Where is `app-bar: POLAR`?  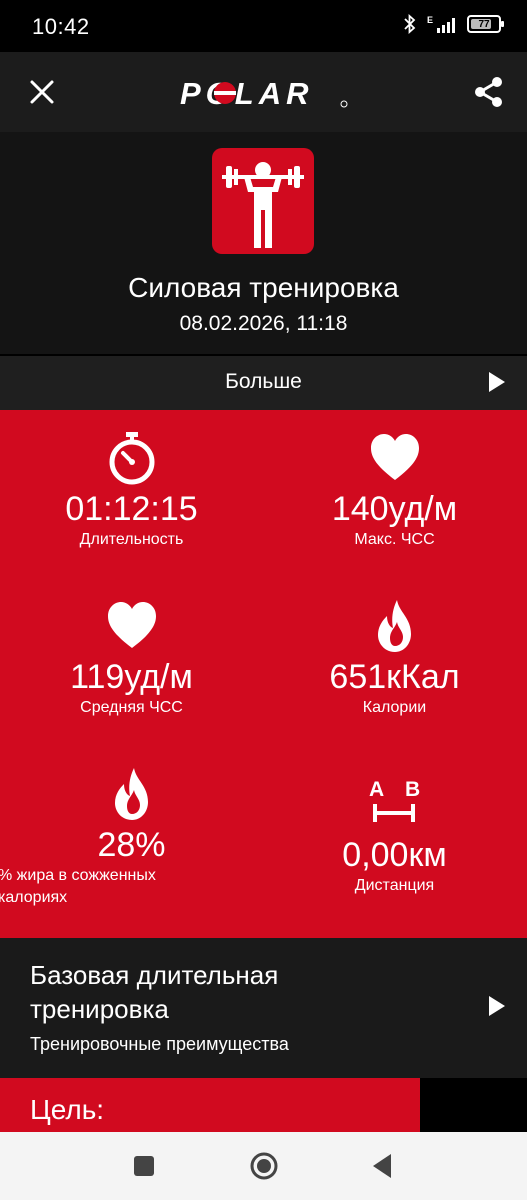 app-bar: POLAR is located at coordinates (263, 92).